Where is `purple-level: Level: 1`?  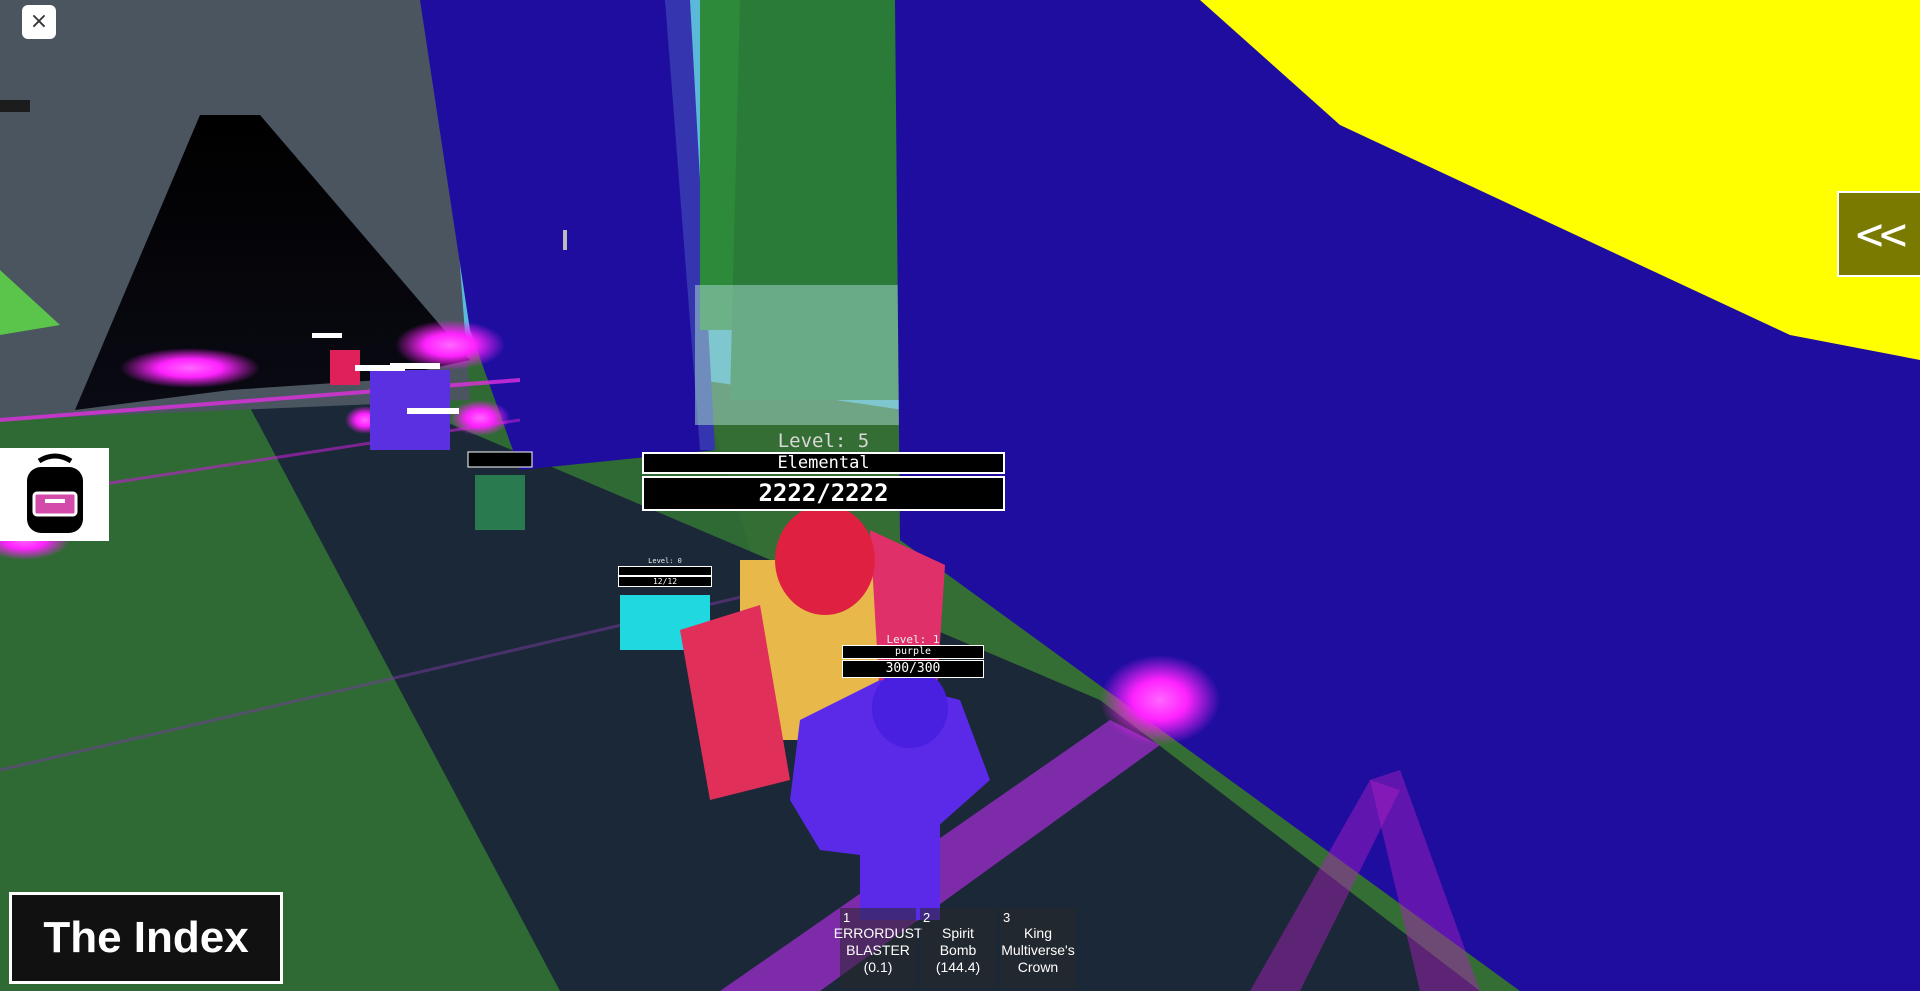
purple-level: Level: 1 is located at coordinates (913, 639).